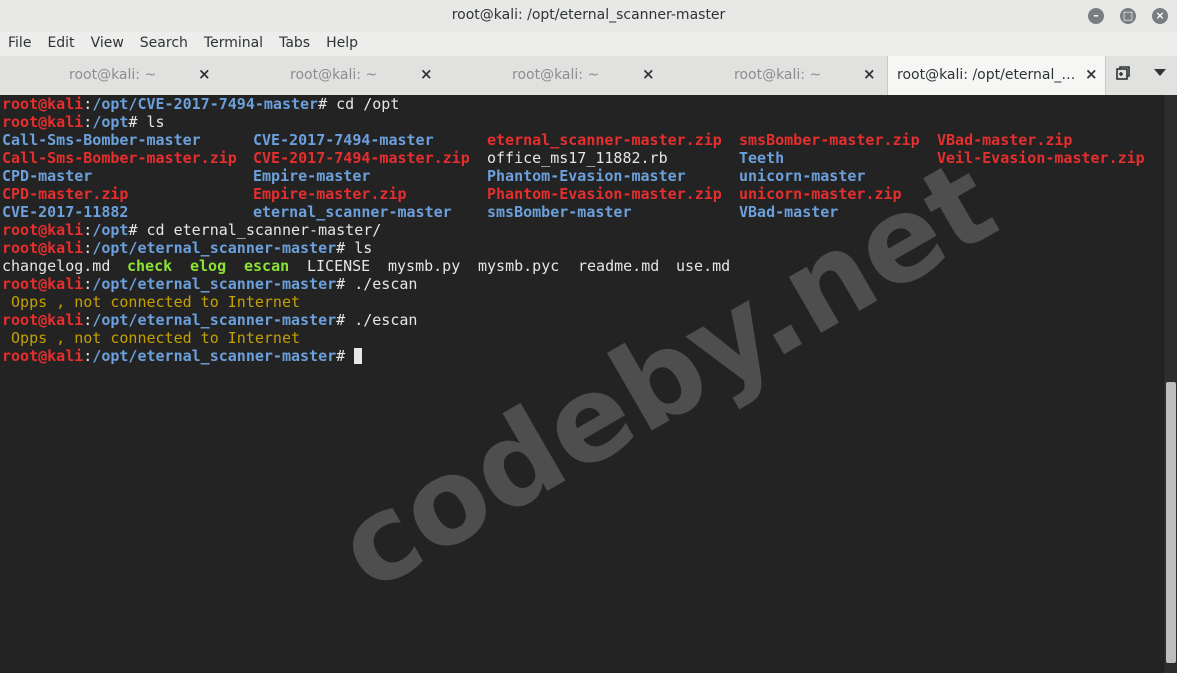  Describe the element at coordinates (312, 176) in the screenshot. I see `list-item: Empire-master` at that location.